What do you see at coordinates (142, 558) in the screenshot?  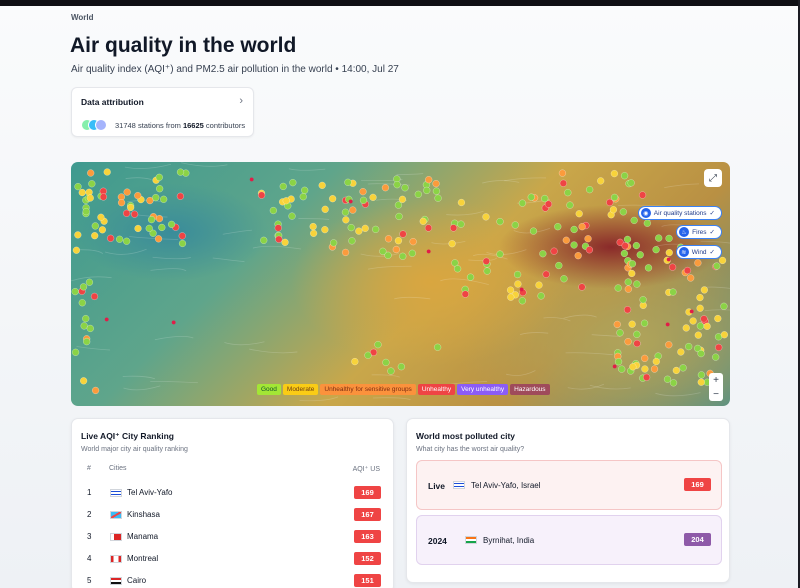 I see `city-name: Montreal` at bounding box center [142, 558].